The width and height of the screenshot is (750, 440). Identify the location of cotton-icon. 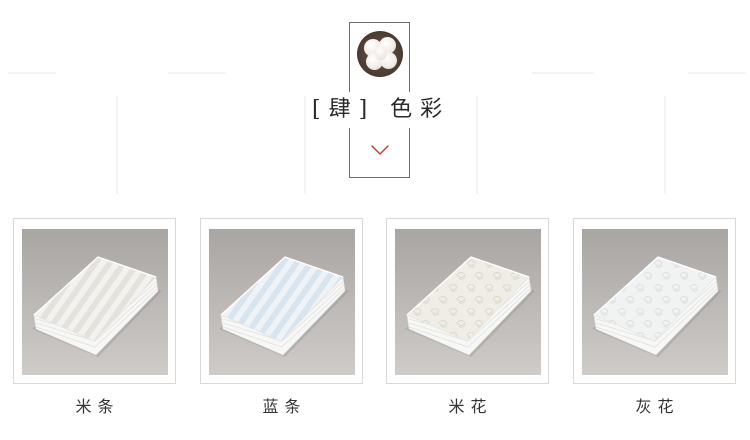
(380, 54).